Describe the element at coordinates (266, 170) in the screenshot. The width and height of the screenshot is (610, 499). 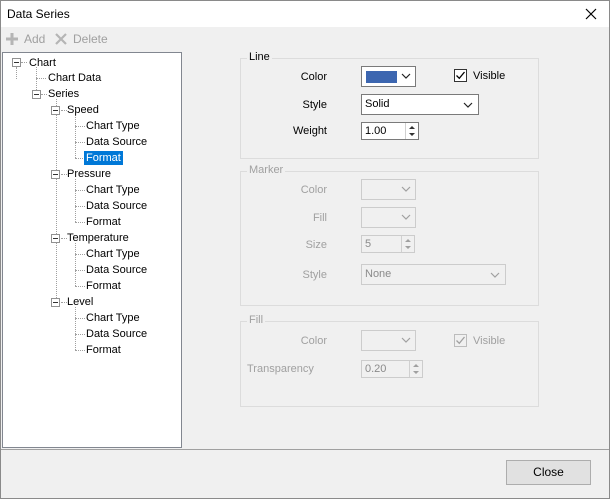
I see `marker-group-title: Marker` at that location.